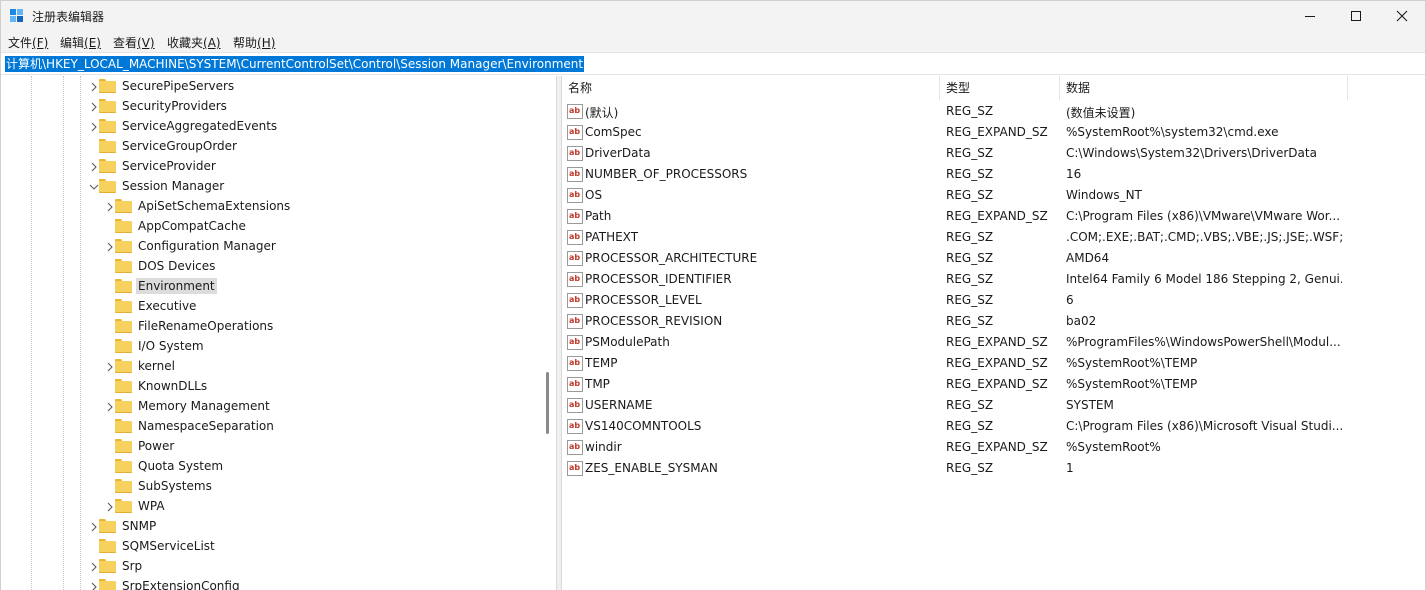 This screenshot has width=1426, height=590. What do you see at coordinates (1104, 195) in the screenshot?
I see `value-data: Windows_NT` at bounding box center [1104, 195].